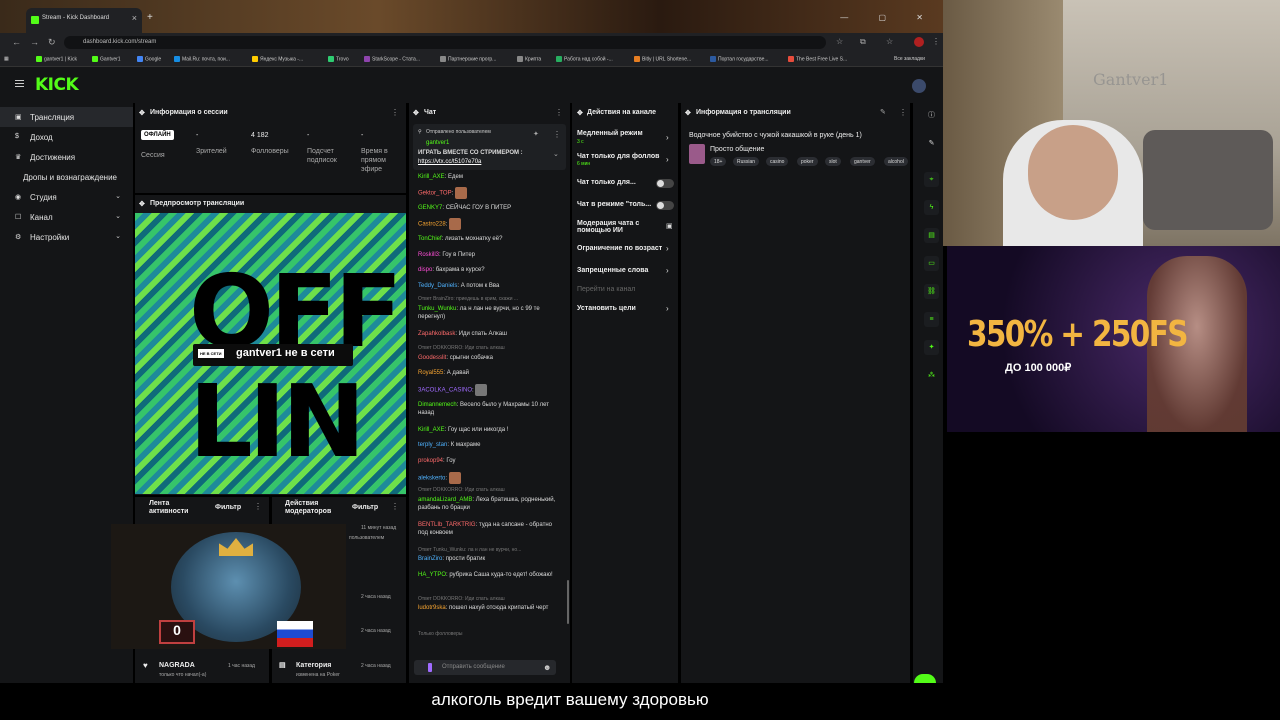 This screenshot has height=720, width=1280. I want to click on subs-only-toggle, so click(665, 183).